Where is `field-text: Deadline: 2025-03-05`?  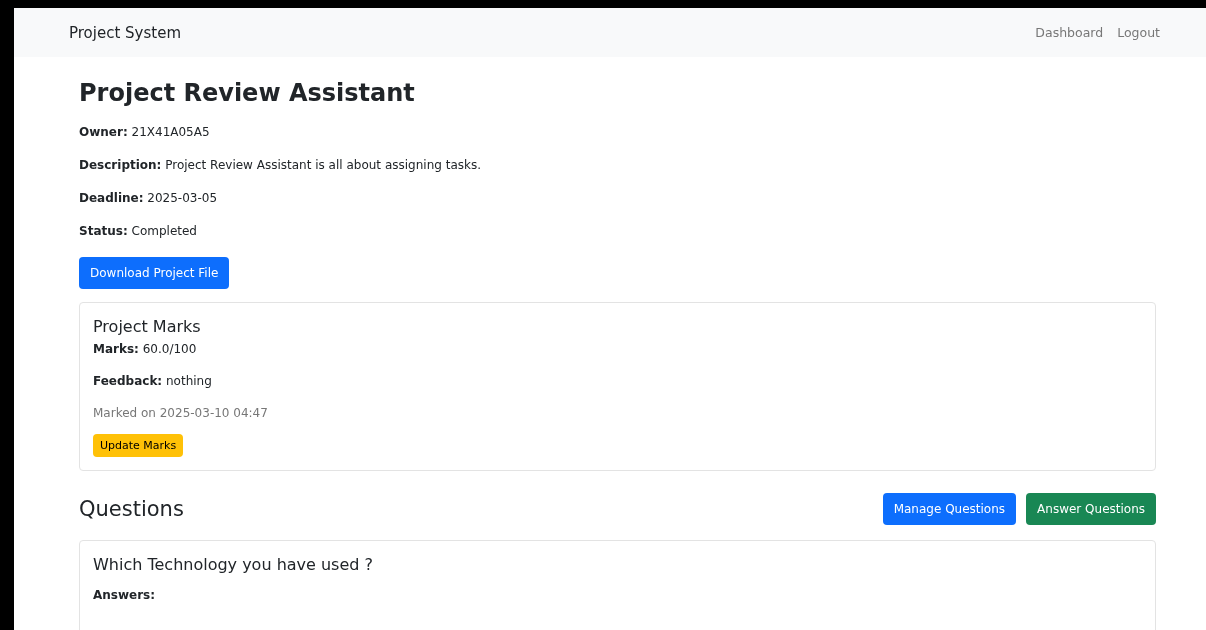
field-text: Deadline: 2025-03-05 is located at coordinates (149, 198).